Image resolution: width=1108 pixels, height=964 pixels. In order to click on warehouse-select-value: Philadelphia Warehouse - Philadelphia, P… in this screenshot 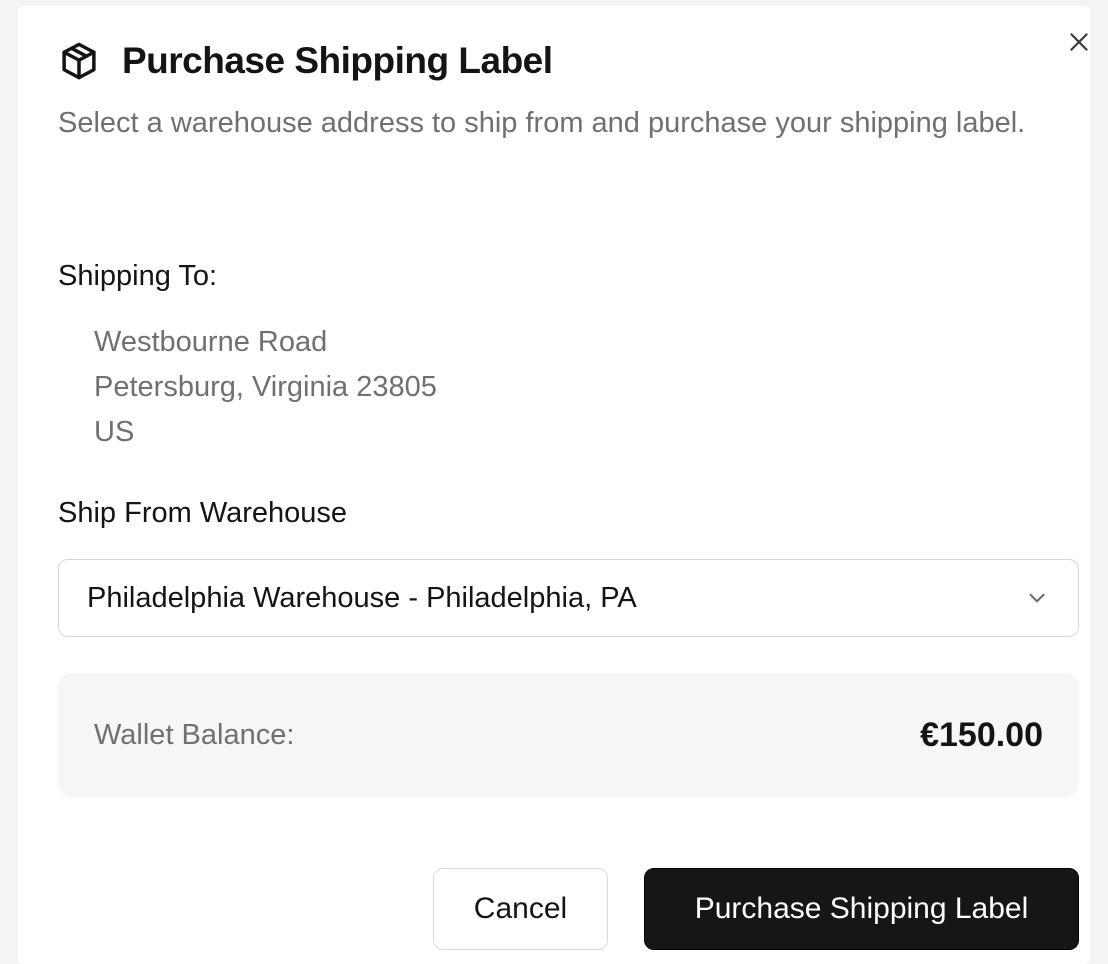, I will do `click(362, 597)`.